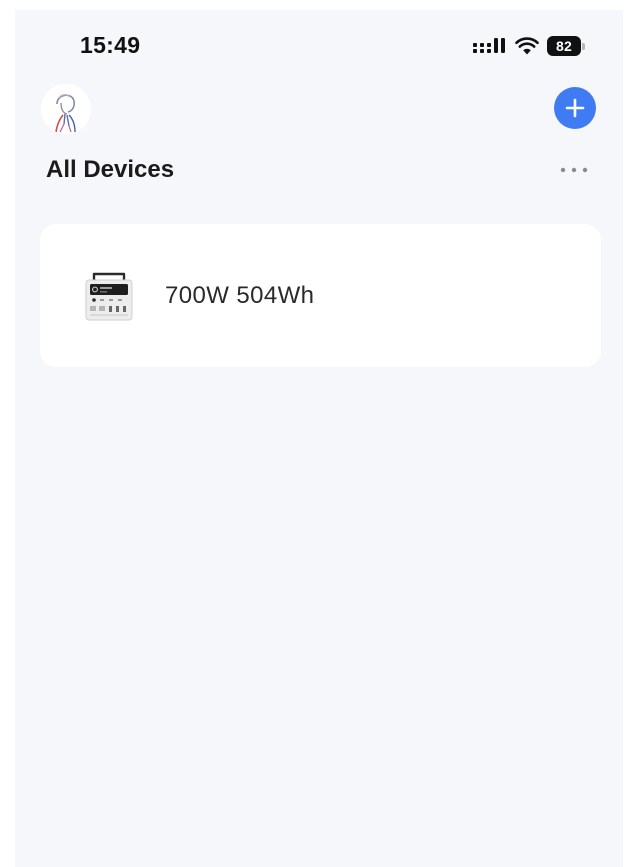  Describe the element at coordinates (320, 295) in the screenshot. I see `device-card: 700W 504Wh` at that location.